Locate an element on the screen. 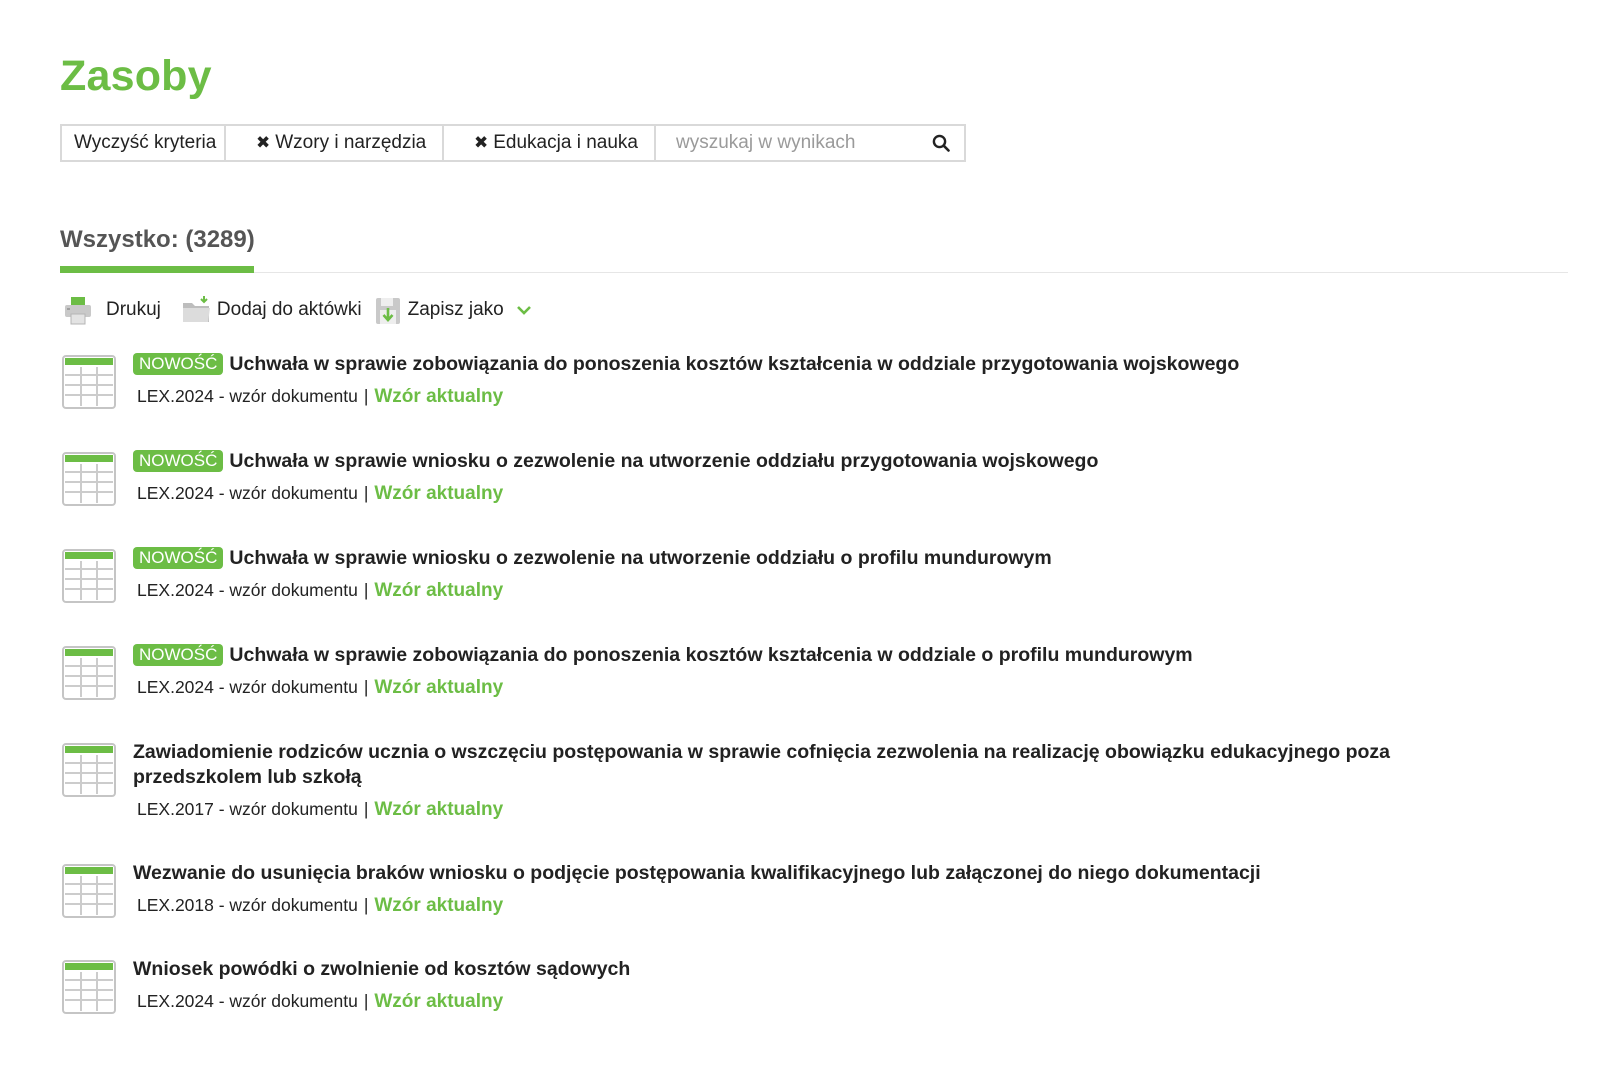 Image resolution: width=1600 pixels, height=1067 pixels. save-icon is located at coordinates (387, 311).